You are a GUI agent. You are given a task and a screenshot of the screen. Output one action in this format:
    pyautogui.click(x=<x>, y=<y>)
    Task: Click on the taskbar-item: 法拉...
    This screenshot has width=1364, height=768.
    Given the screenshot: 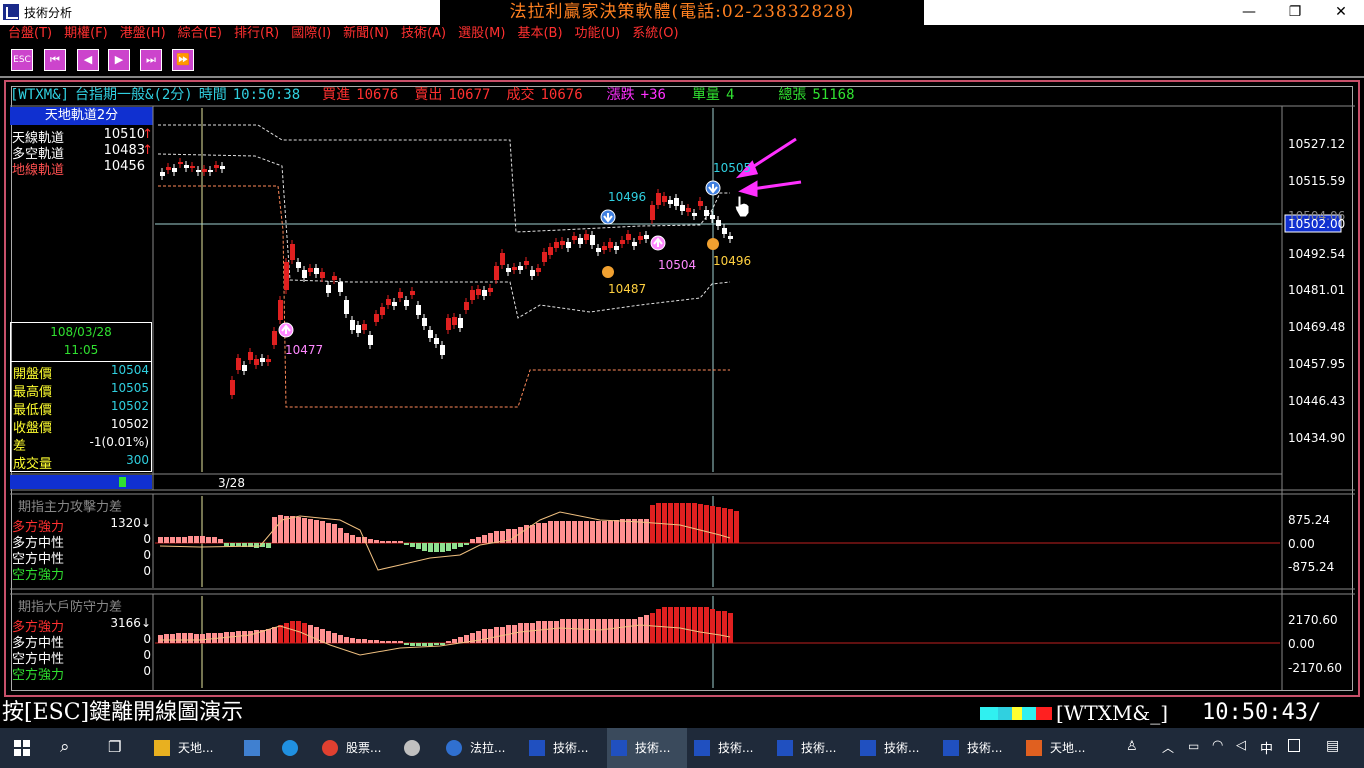 What is the action you would take?
    pyautogui.click(x=482, y=748)
    